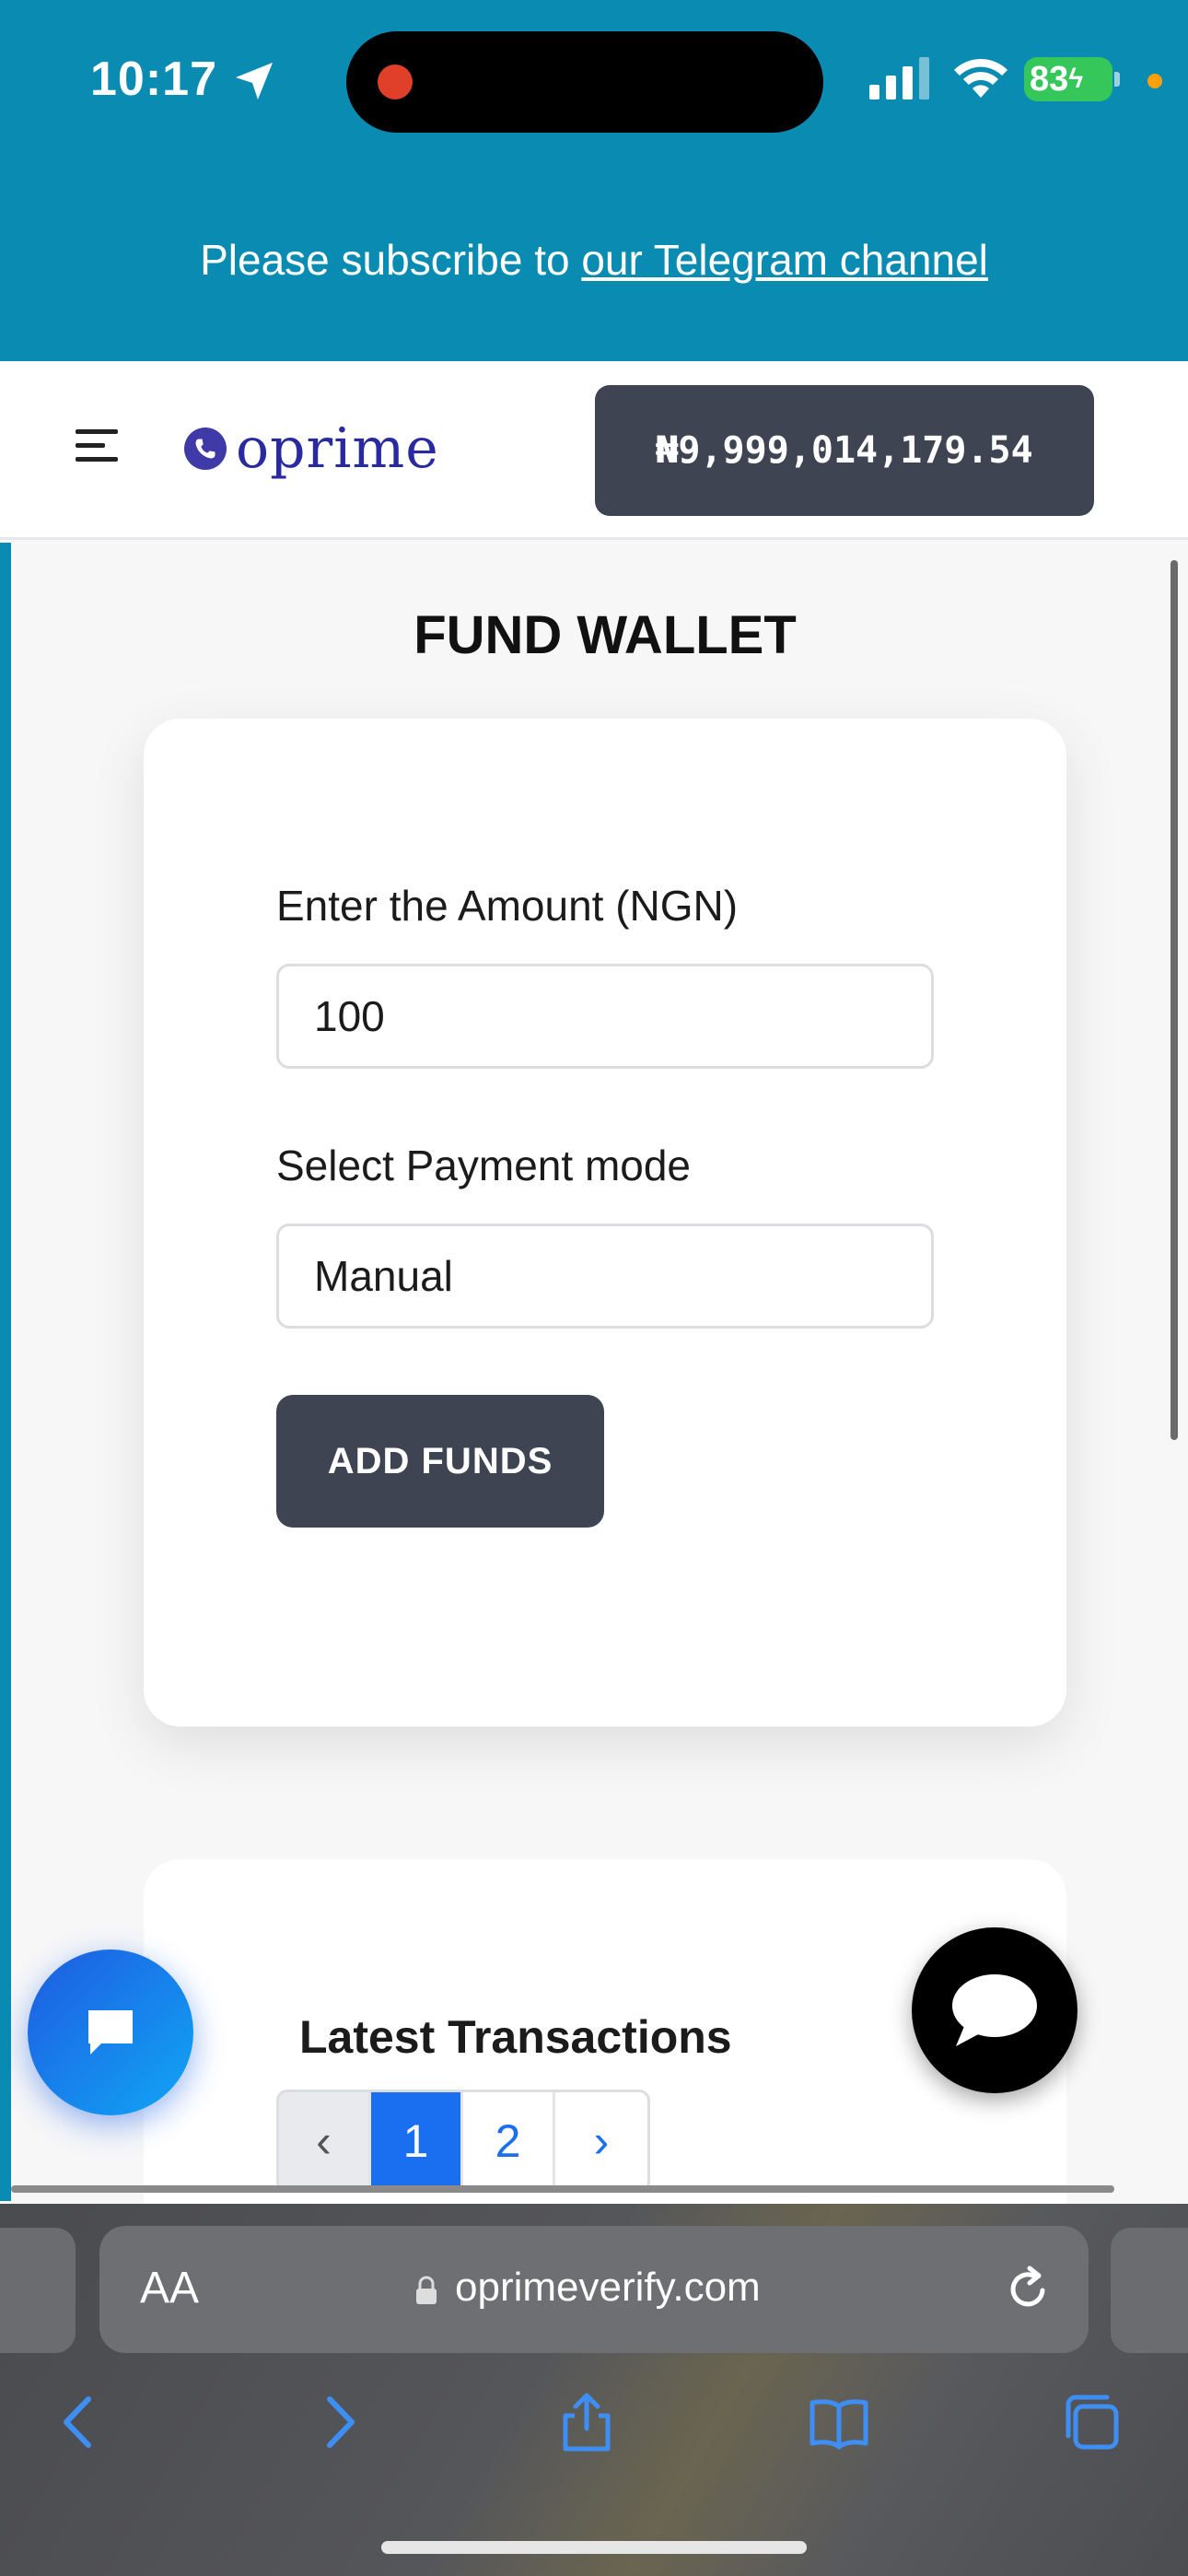 The width and height of the screenshot is (1188, 2576). I want to click on site-logo: oprime, so click(311, 448).